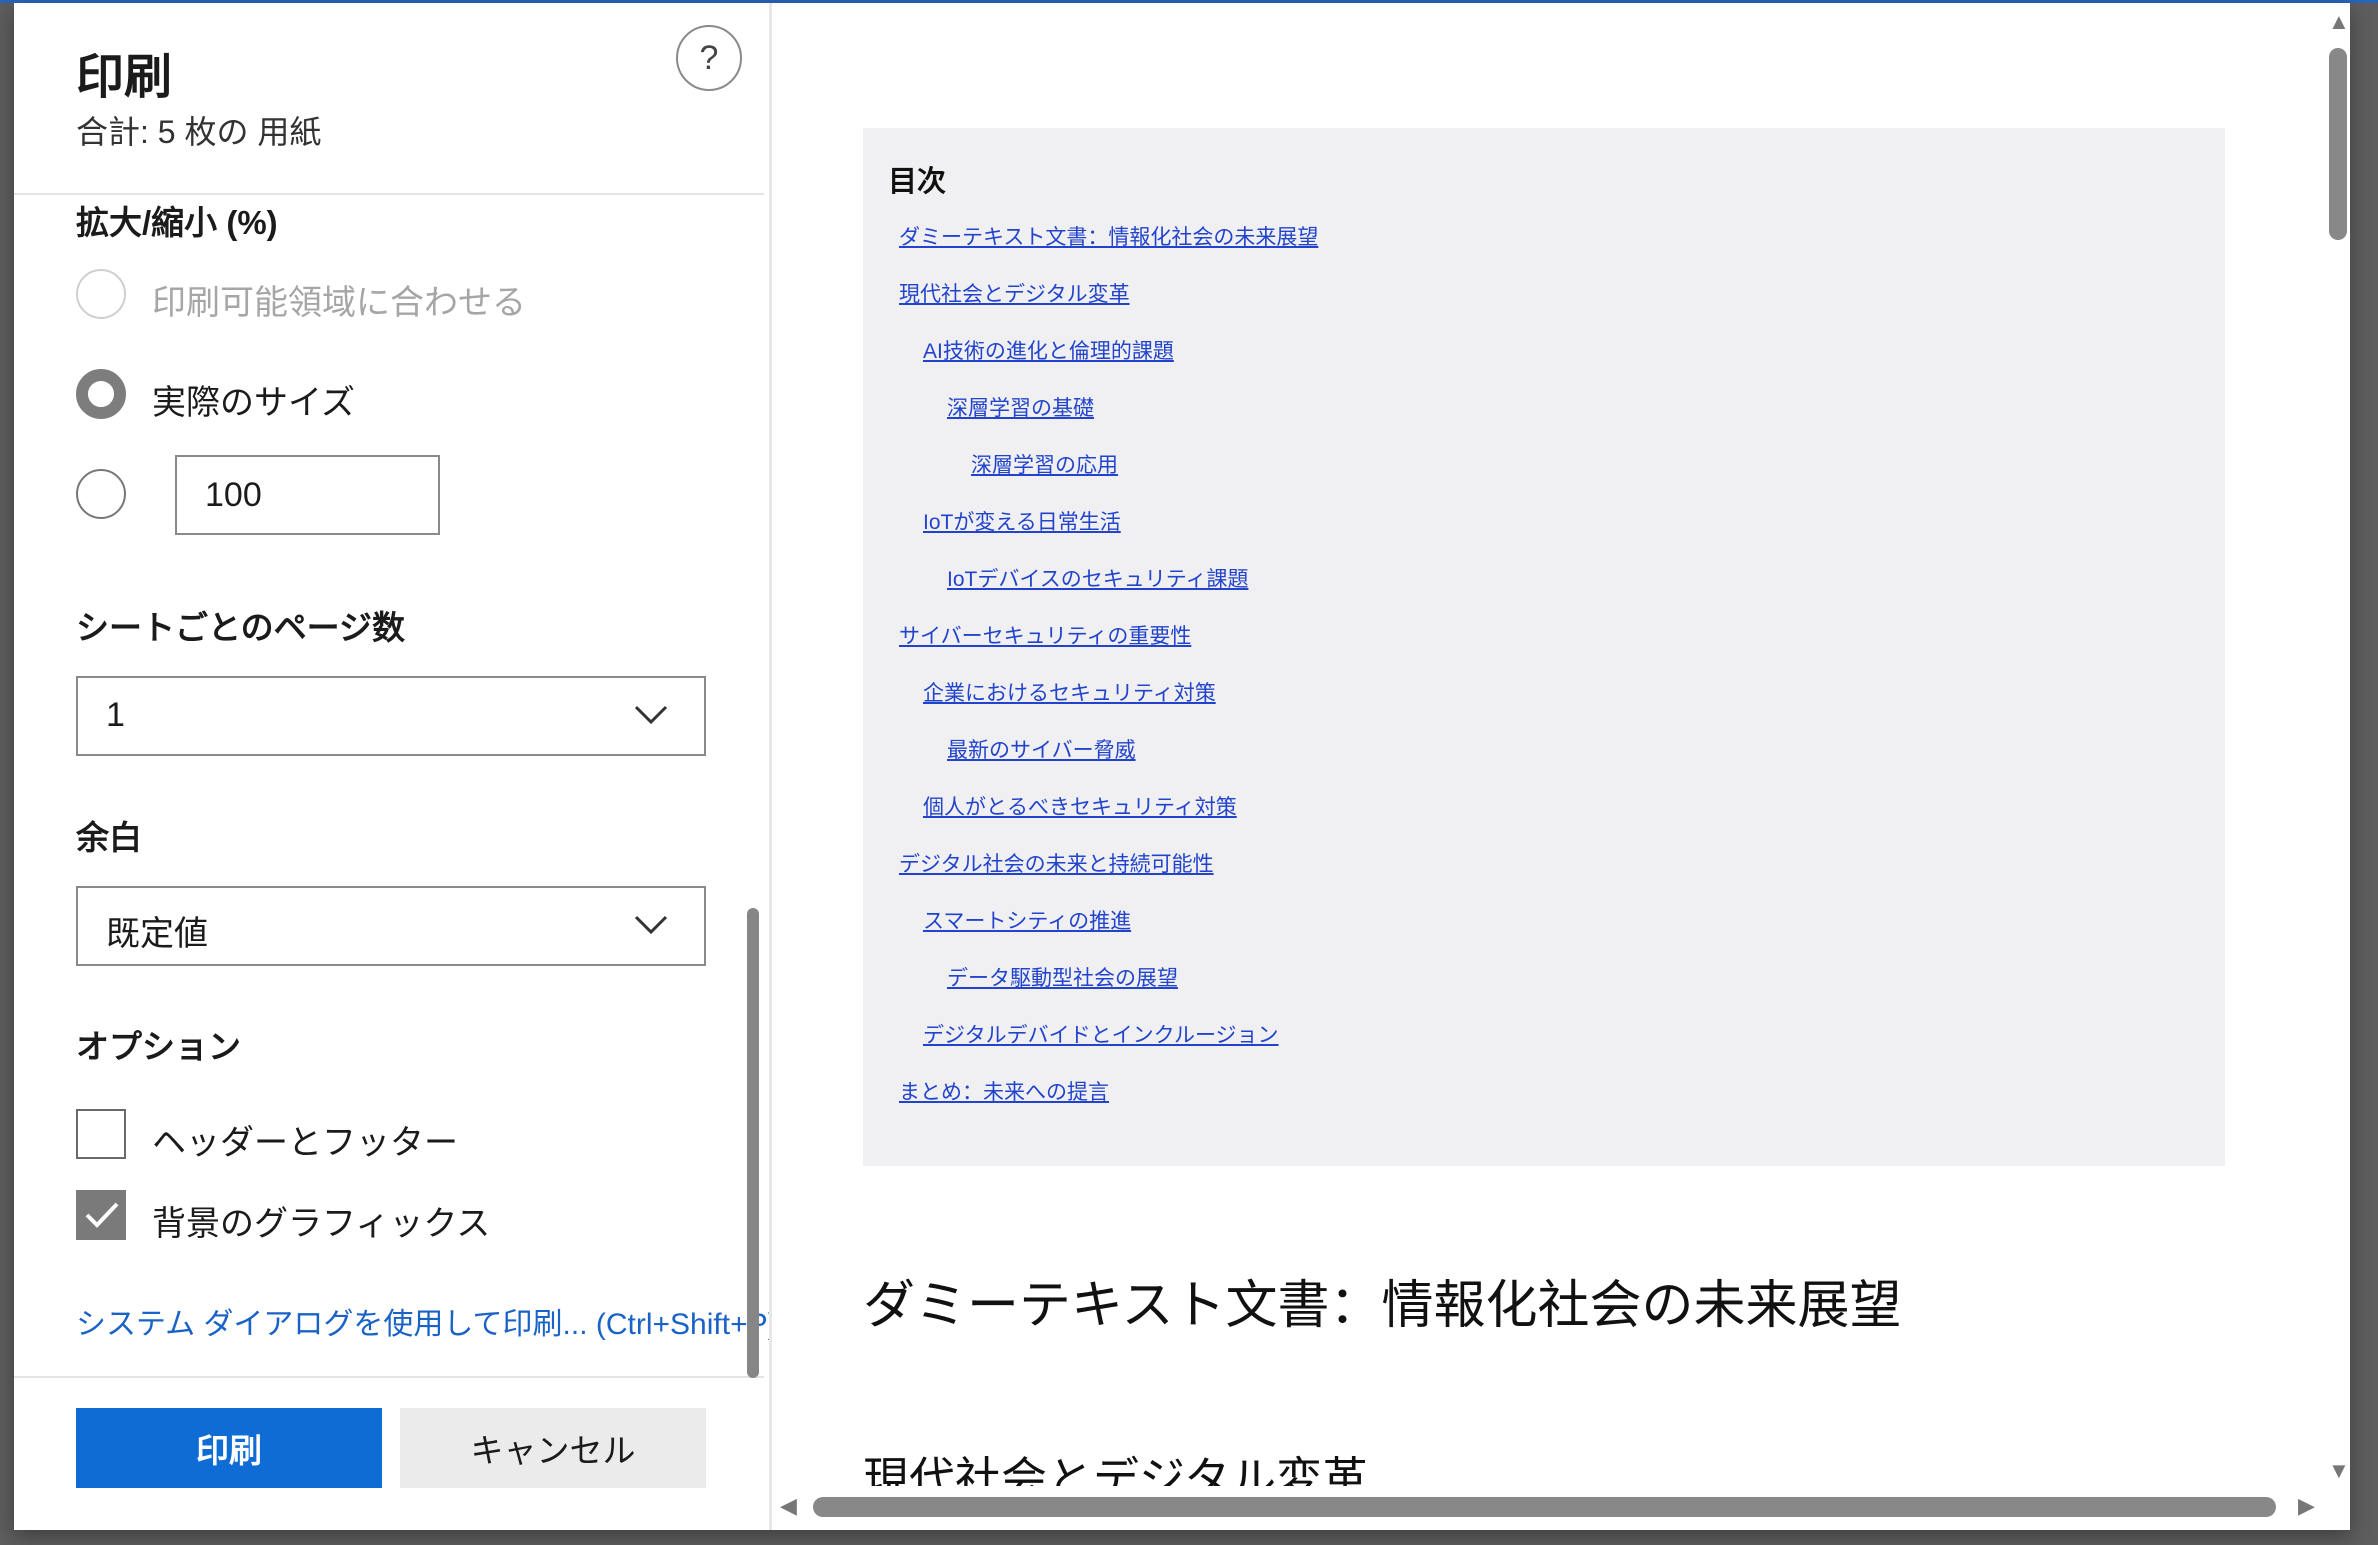  I want to click on header-footer-checkbox, so click(101, 1134).